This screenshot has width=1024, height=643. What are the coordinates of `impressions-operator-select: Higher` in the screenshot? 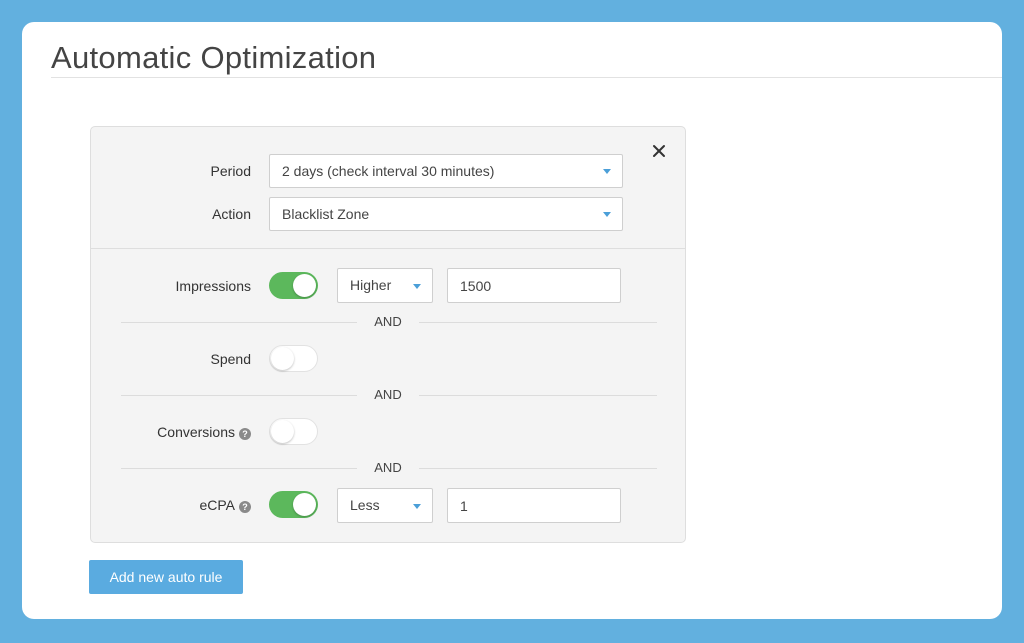 It's located at (385, 285).